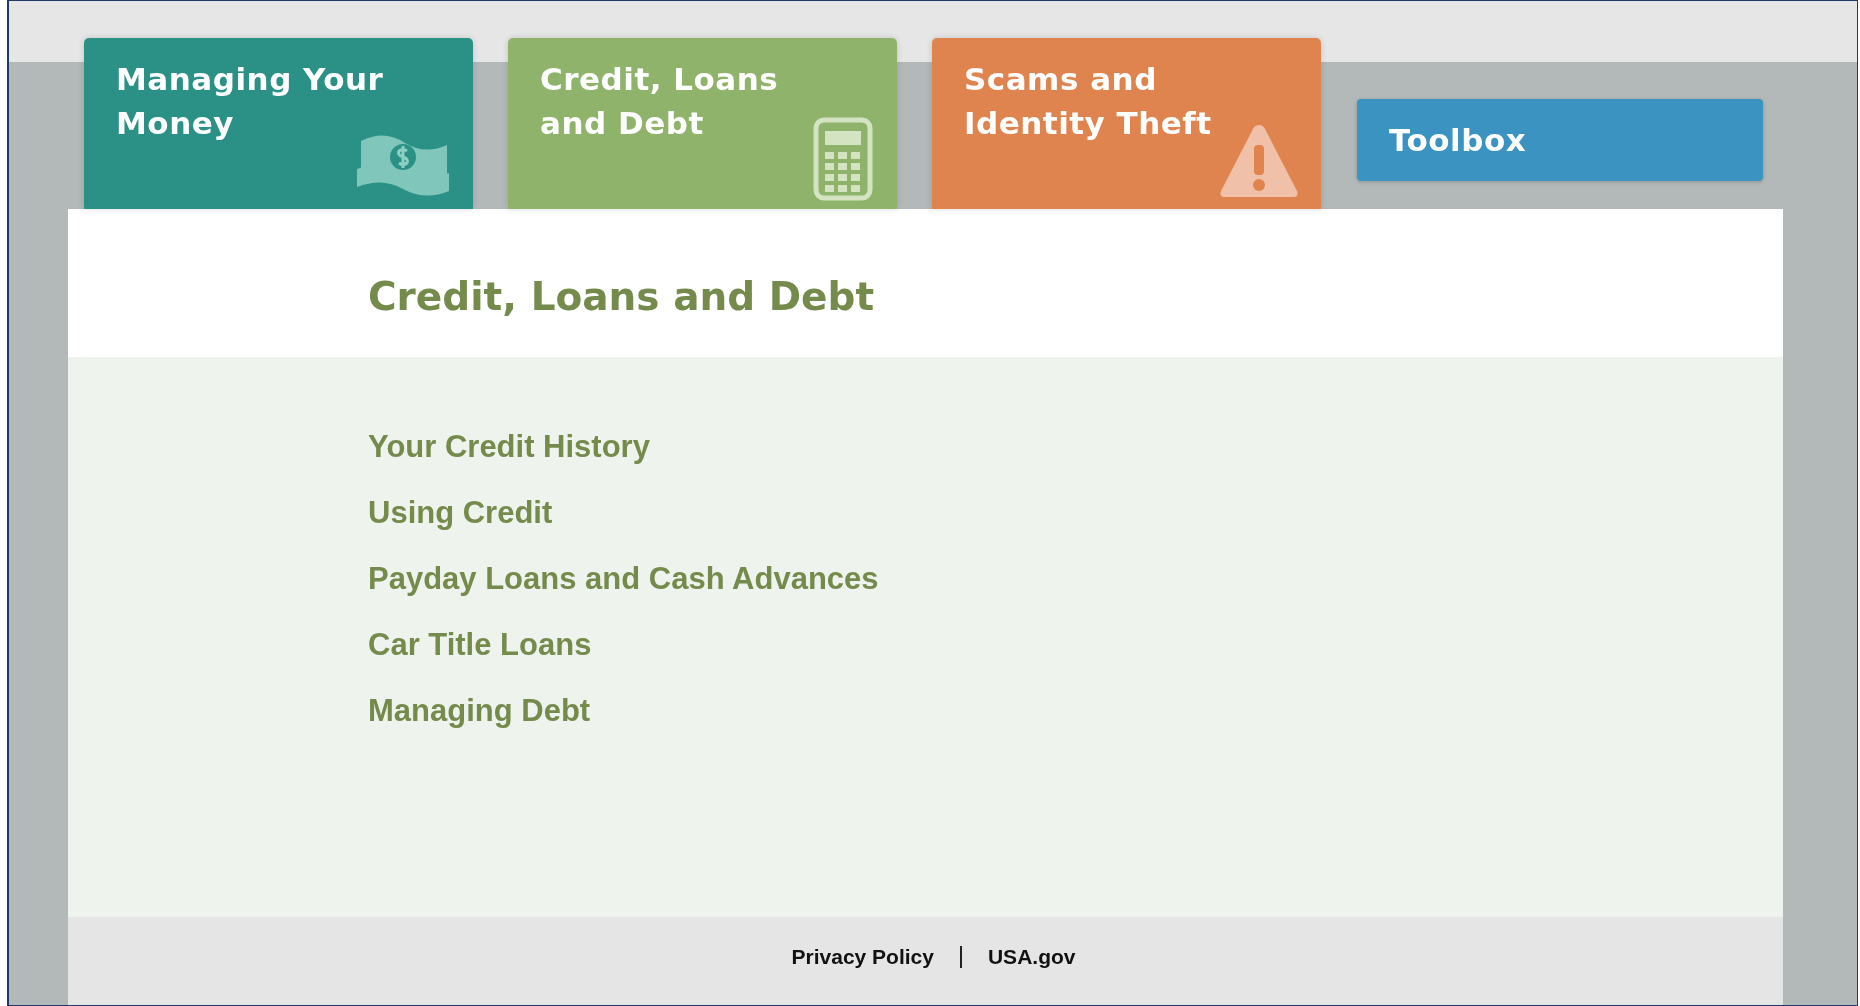  What do you see at coordinates (1031, 957) in the screenshot?
I see `footer-link: USA.gov` at bounding box center [1031, 957].